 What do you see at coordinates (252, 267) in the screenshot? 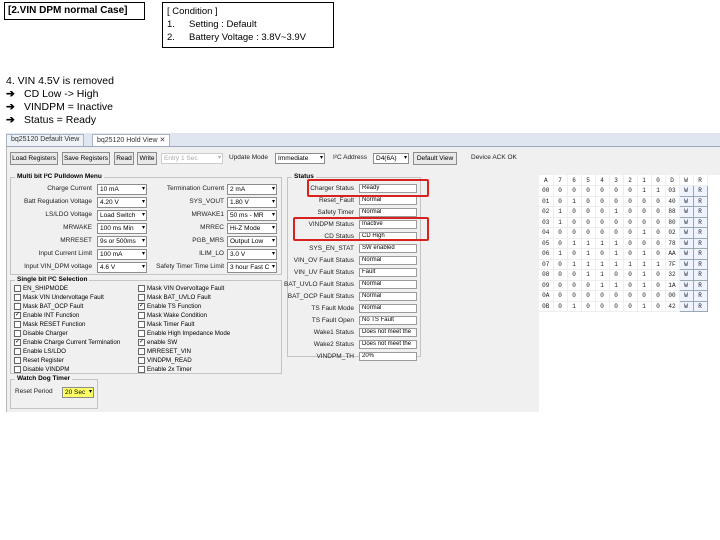
I see `safety-timer-limit-dropdown: 3 hour Fast C ▾` at bounding box center [252, 267].